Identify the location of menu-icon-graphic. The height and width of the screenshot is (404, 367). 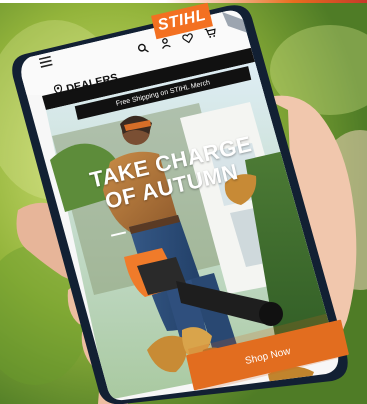
(45, 61).